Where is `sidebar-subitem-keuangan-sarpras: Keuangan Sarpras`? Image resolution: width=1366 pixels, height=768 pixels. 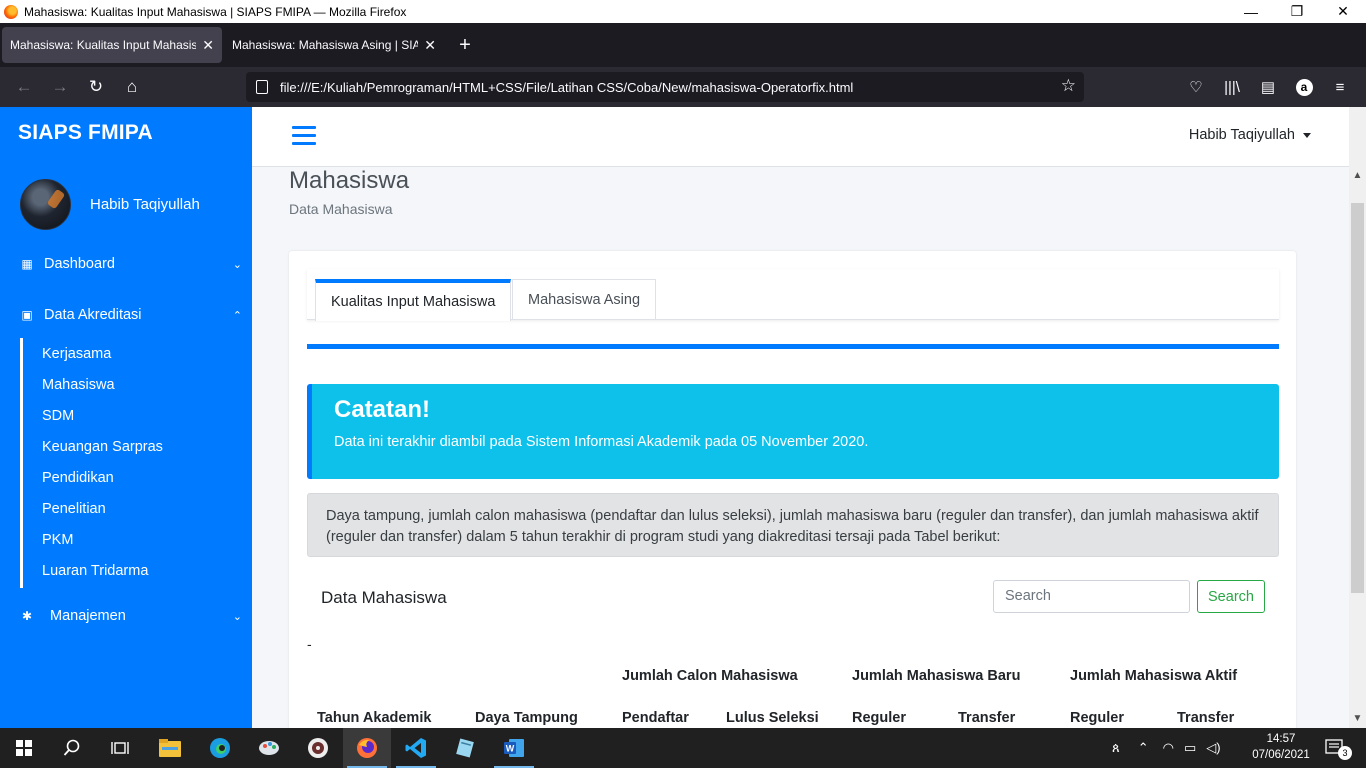 sidebar-subitem-keuangan-sarpras: Keuangan Sarpras is located at coordinates (102, 447).